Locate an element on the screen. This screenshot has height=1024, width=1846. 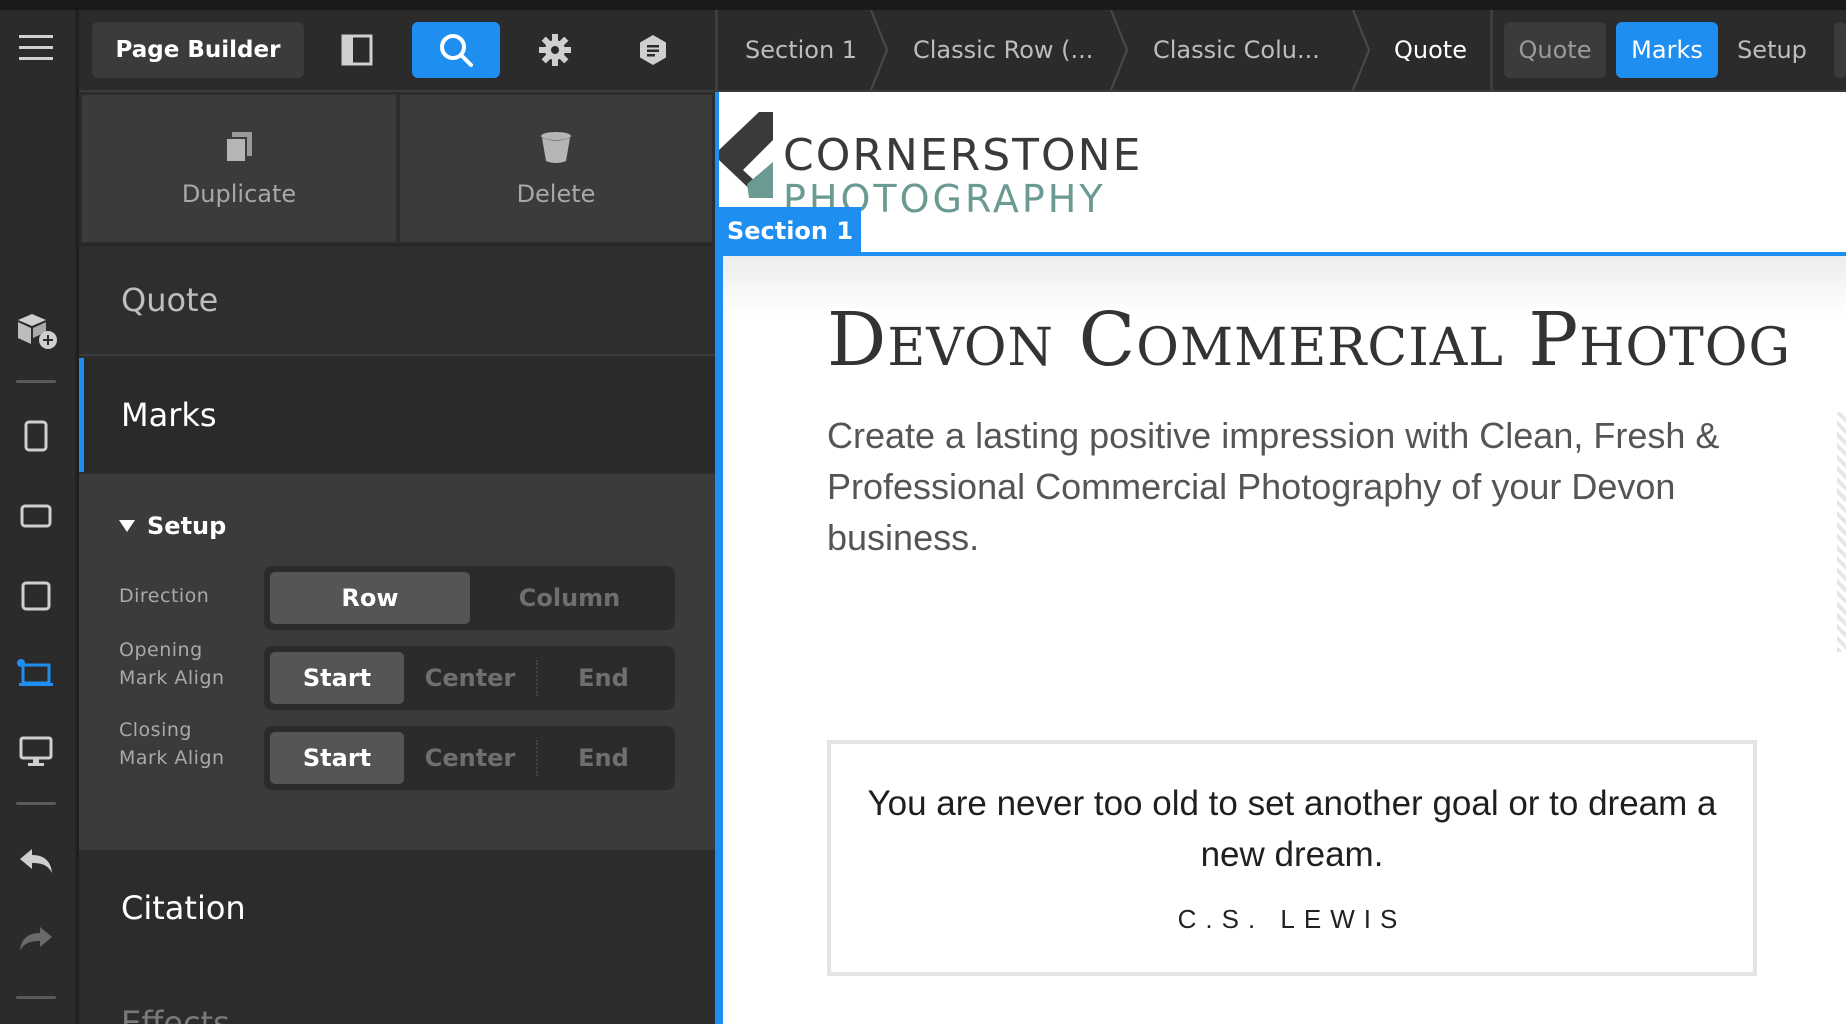
duplicate-icon is located at coordinates (238, 147).